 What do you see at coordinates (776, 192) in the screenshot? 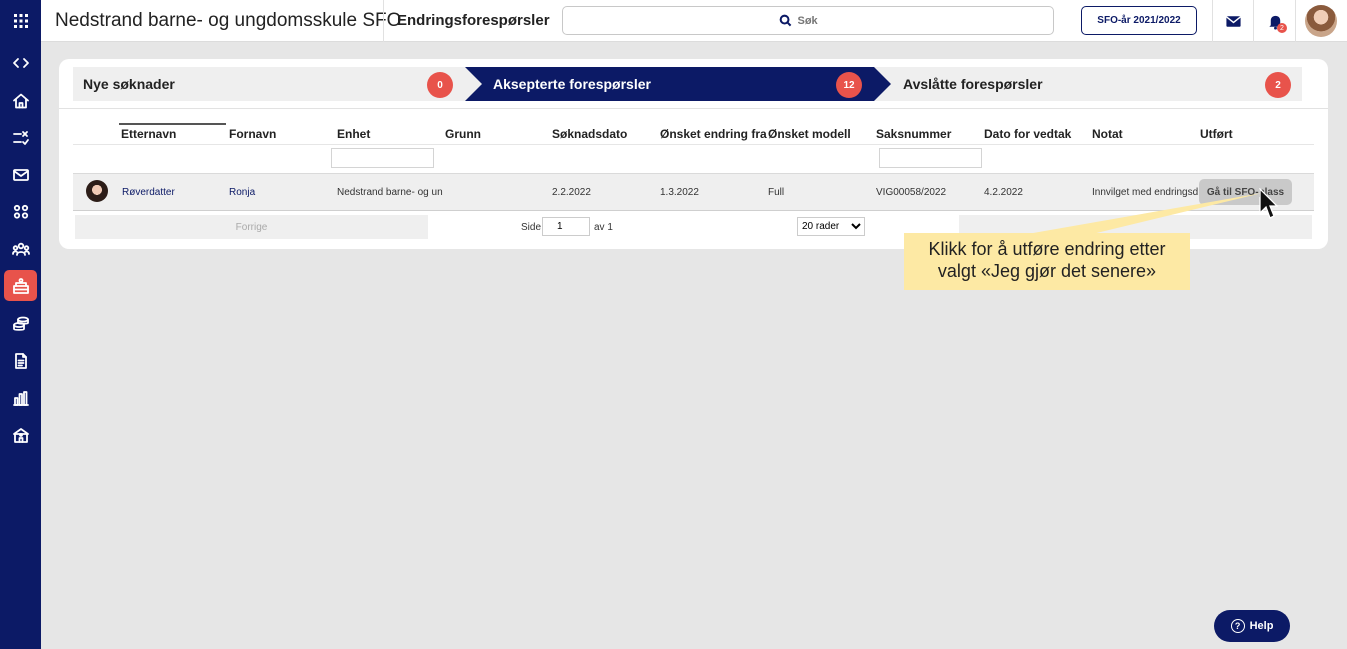
I see `cell-onsket-modell: Full` at bounding box center [776, 192].